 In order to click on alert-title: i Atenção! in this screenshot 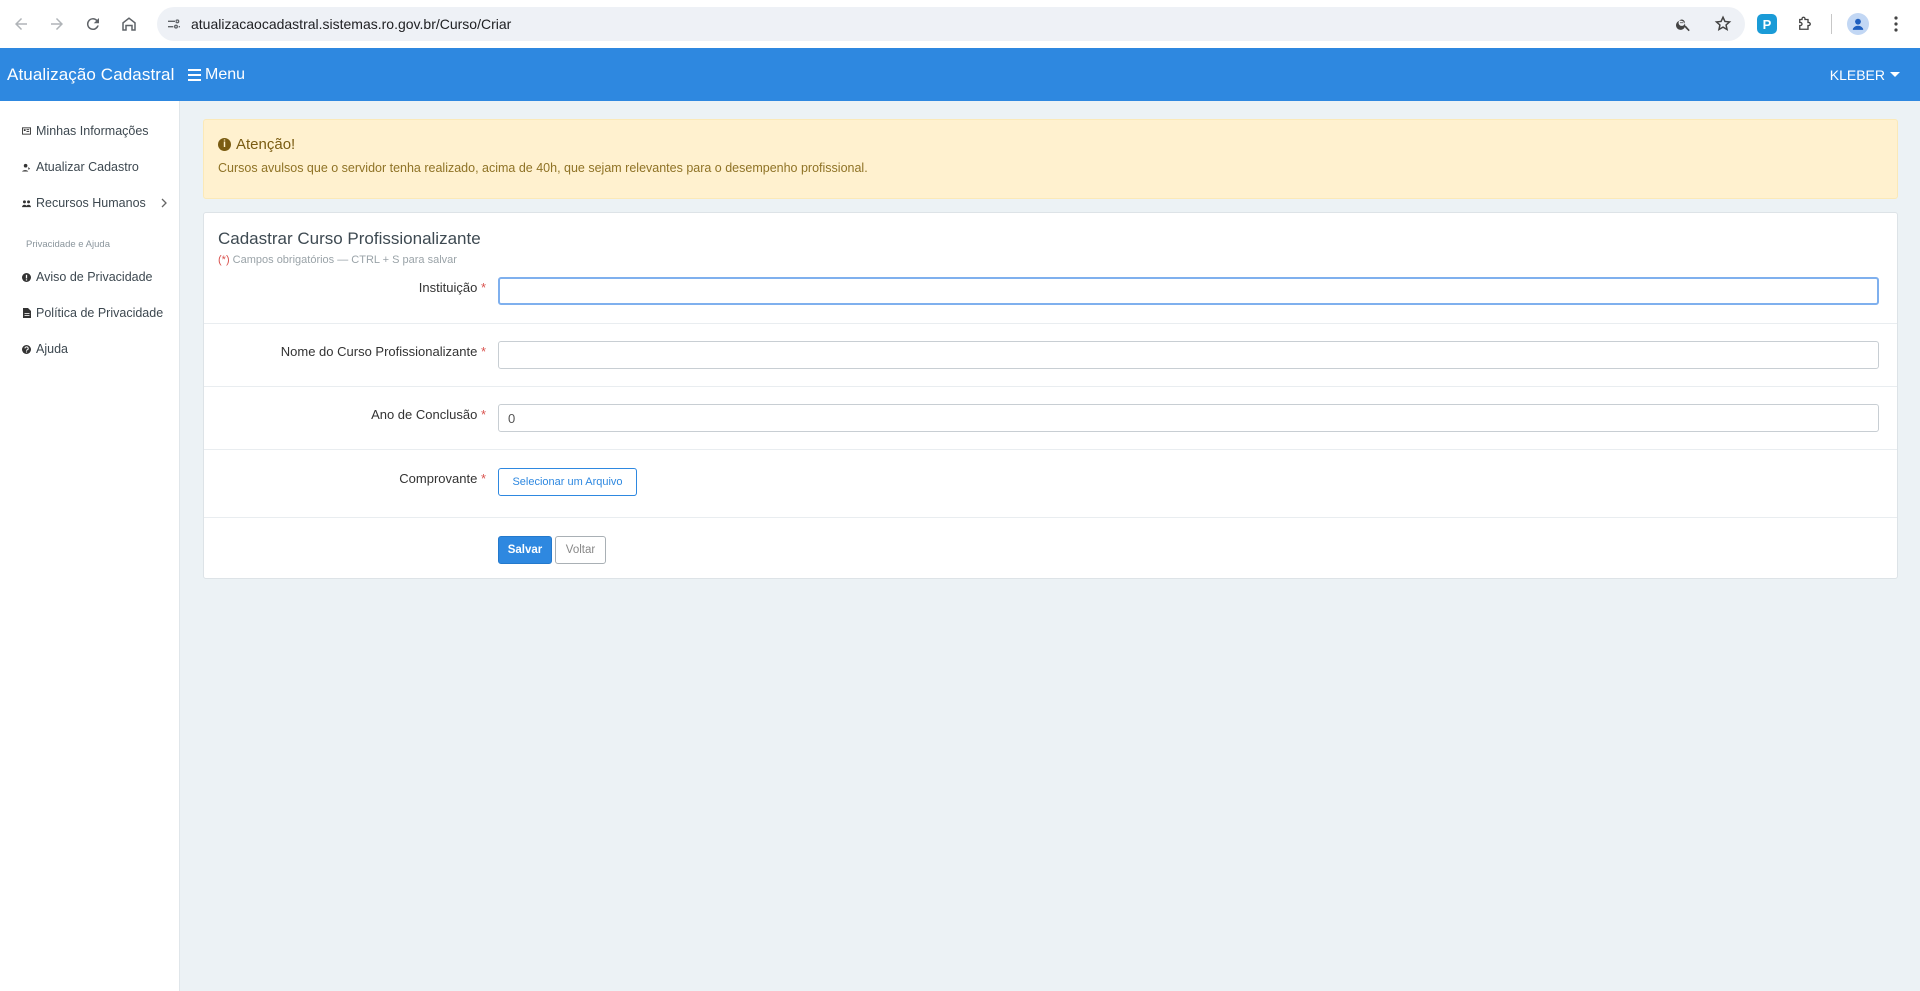, I will do `click(1050, 144)`.